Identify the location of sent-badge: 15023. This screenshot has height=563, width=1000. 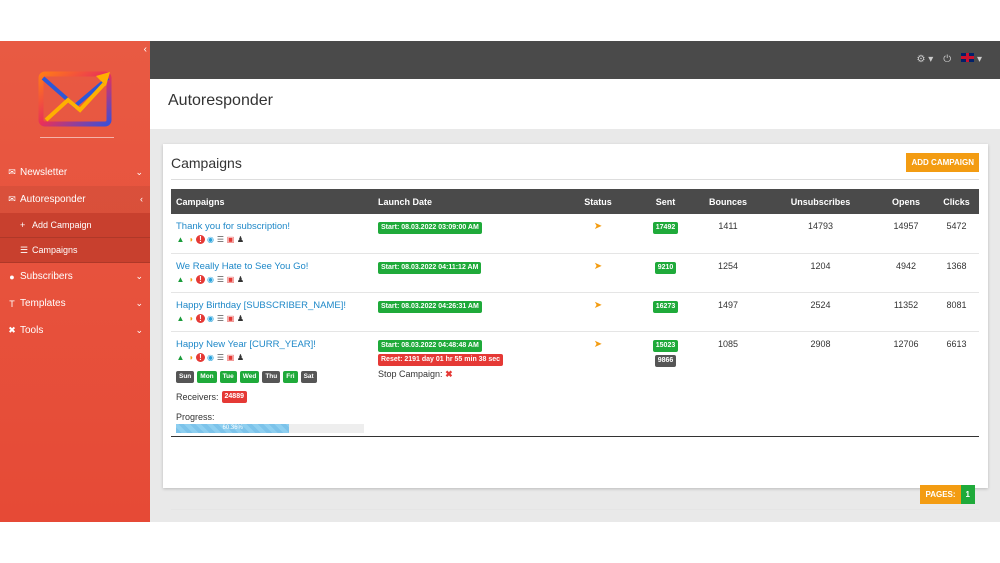
(665, 345).